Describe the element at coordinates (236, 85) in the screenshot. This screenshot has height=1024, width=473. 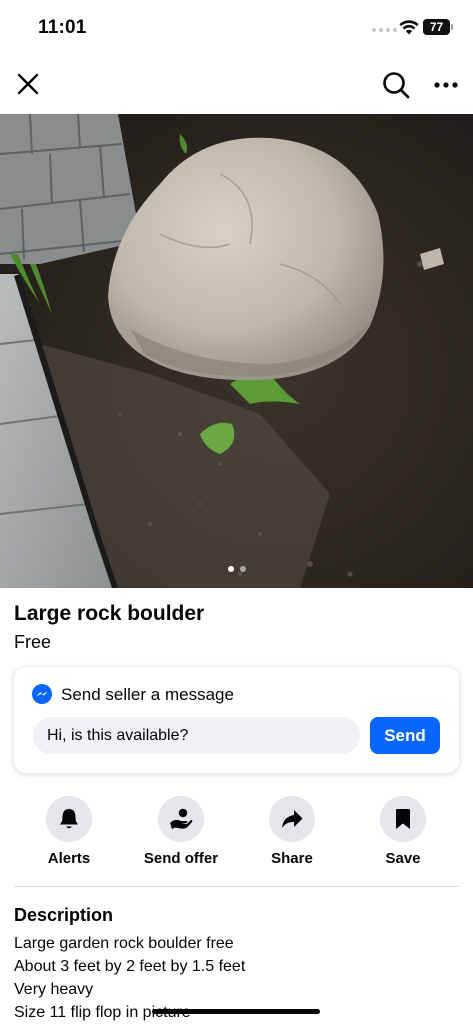
I see `nav-header` at that location.